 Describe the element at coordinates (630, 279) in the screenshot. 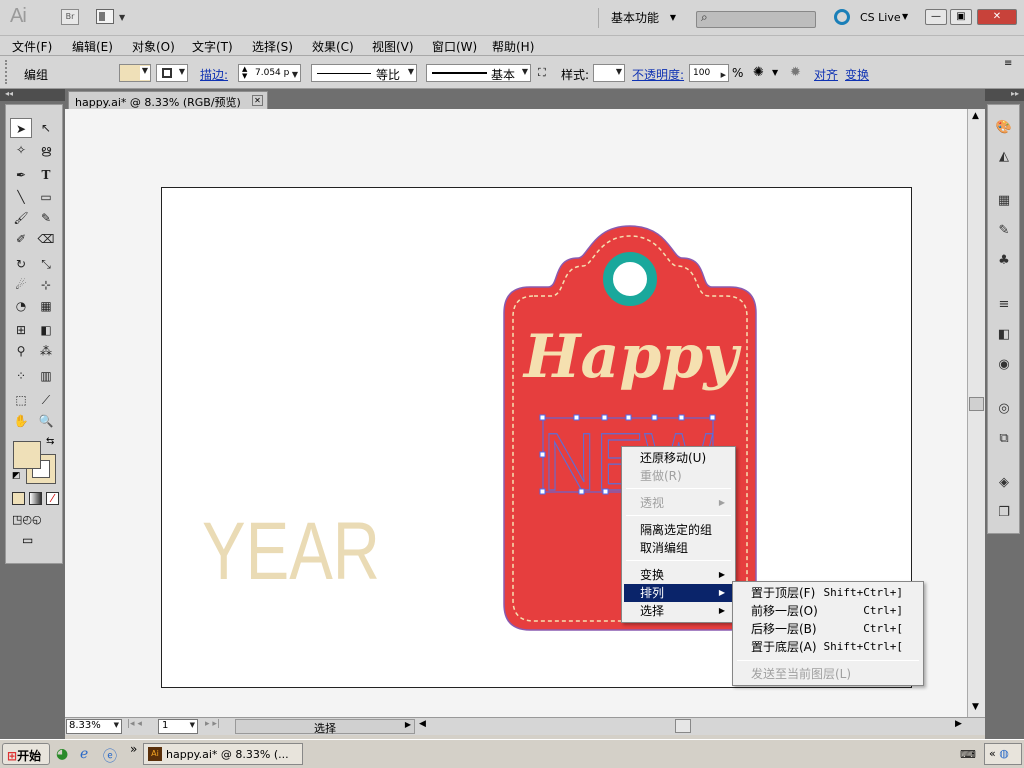

I see `tag-ring` at that location.